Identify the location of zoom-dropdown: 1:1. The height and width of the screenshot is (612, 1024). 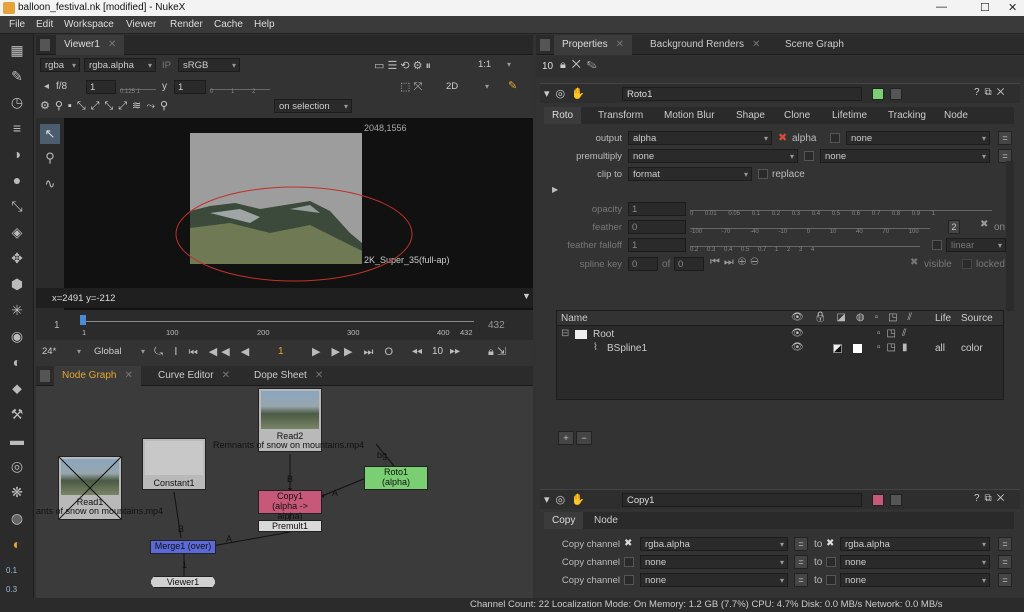
(494, 65).